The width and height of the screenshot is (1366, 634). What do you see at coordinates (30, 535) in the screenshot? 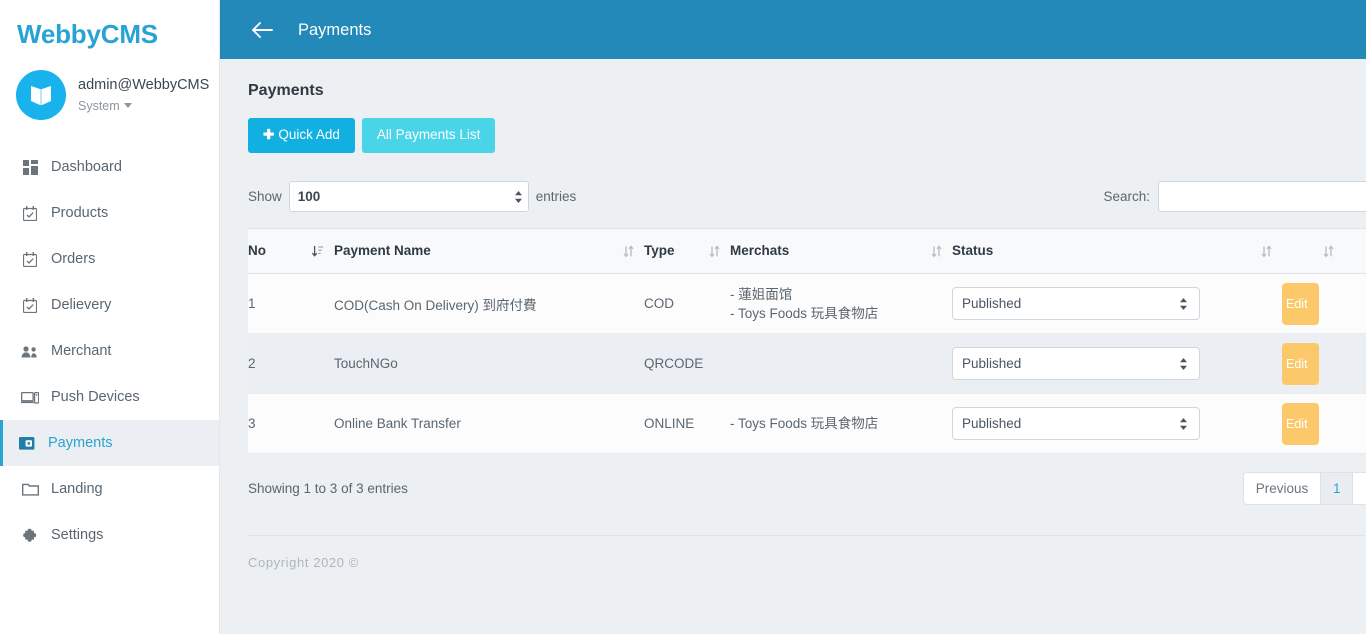
I see `puzzle-icon` at bounding box center [30, 535].